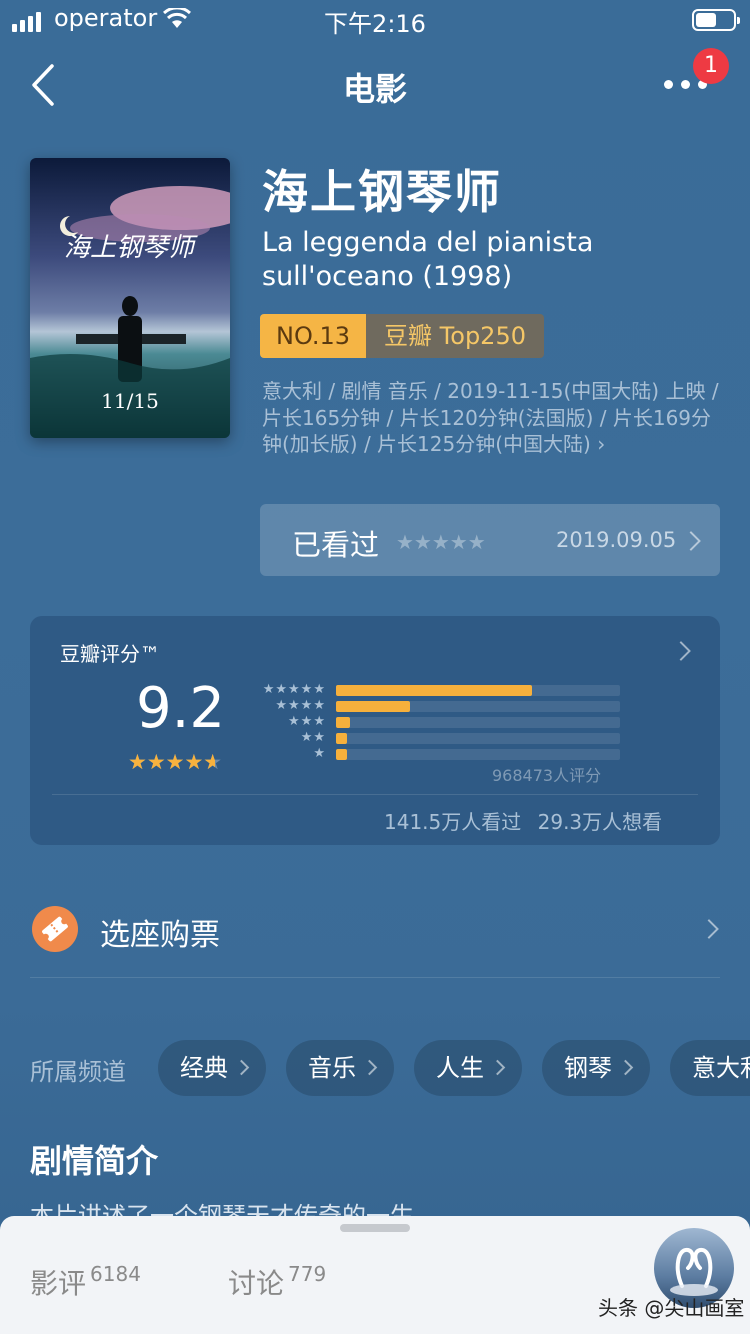 This screenshot has height=1334, width=750. I want to click on channel-chip-piano: 钢琴, so click(596, 1068).